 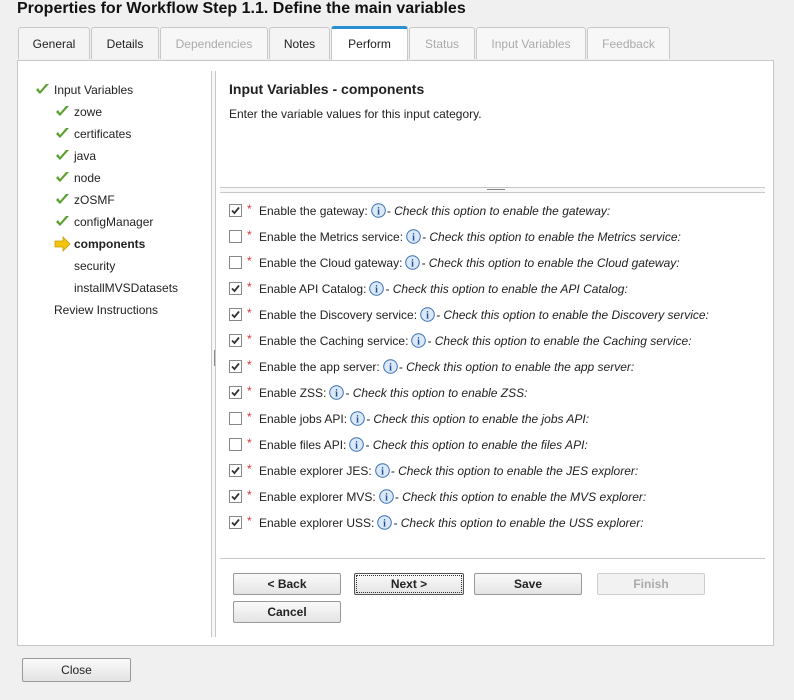 I want to click on back-button: < Back, so click(x=287, y=584).